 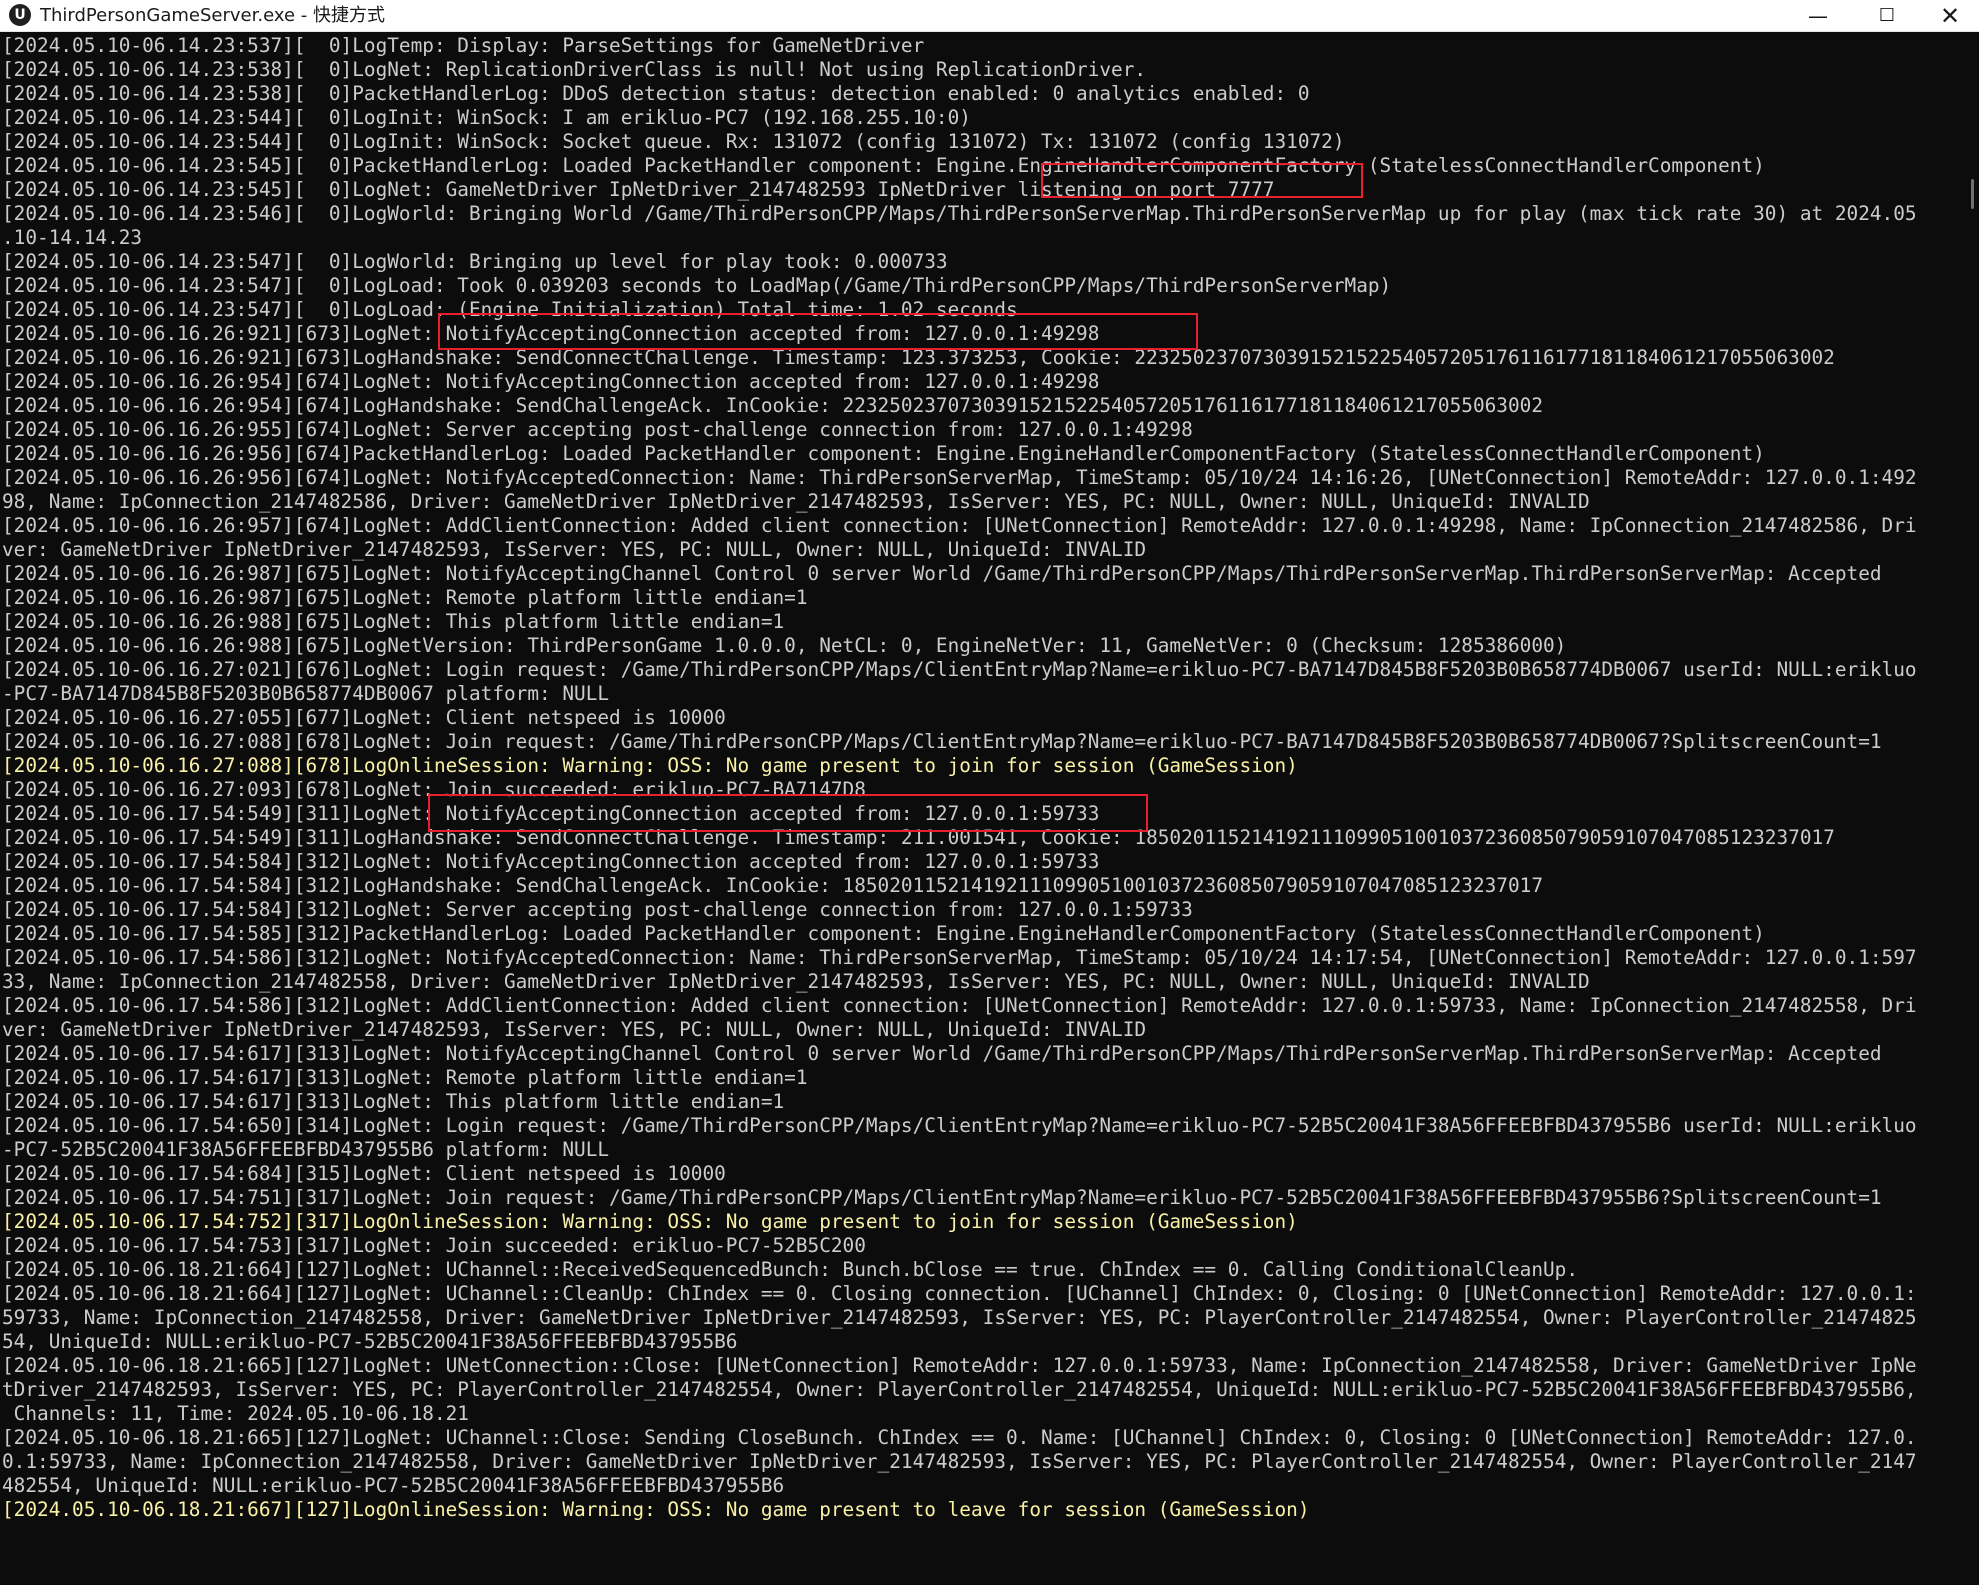 What do you see at coordinates (788, 813) in the screenshot?
I see `highlight-second-connection` at bounding box center [788, 813].